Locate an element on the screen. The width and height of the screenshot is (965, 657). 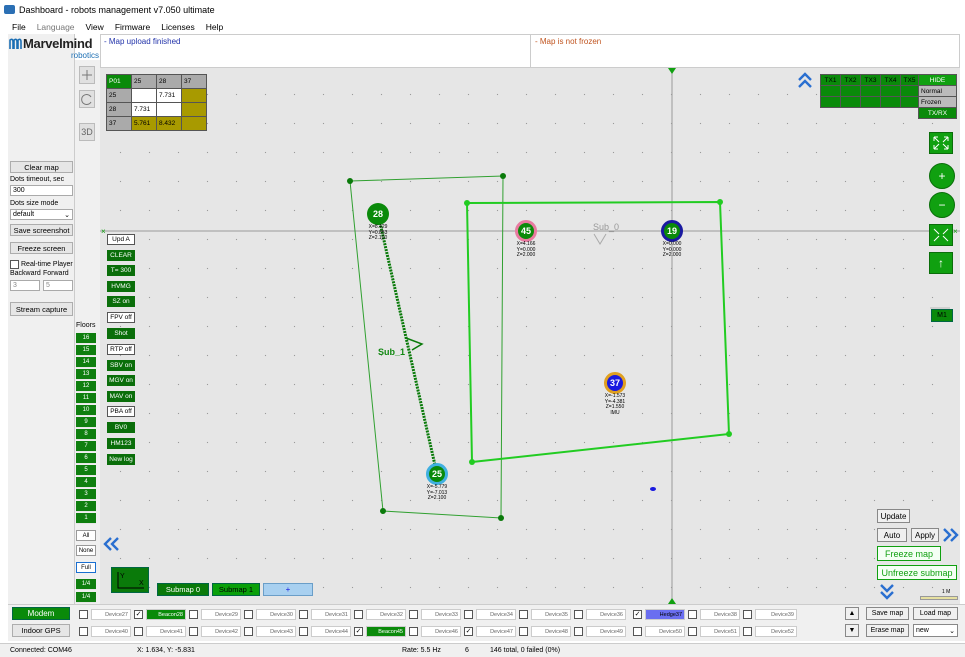
clear-button: CLEAR is located at coordinates (121, 255).